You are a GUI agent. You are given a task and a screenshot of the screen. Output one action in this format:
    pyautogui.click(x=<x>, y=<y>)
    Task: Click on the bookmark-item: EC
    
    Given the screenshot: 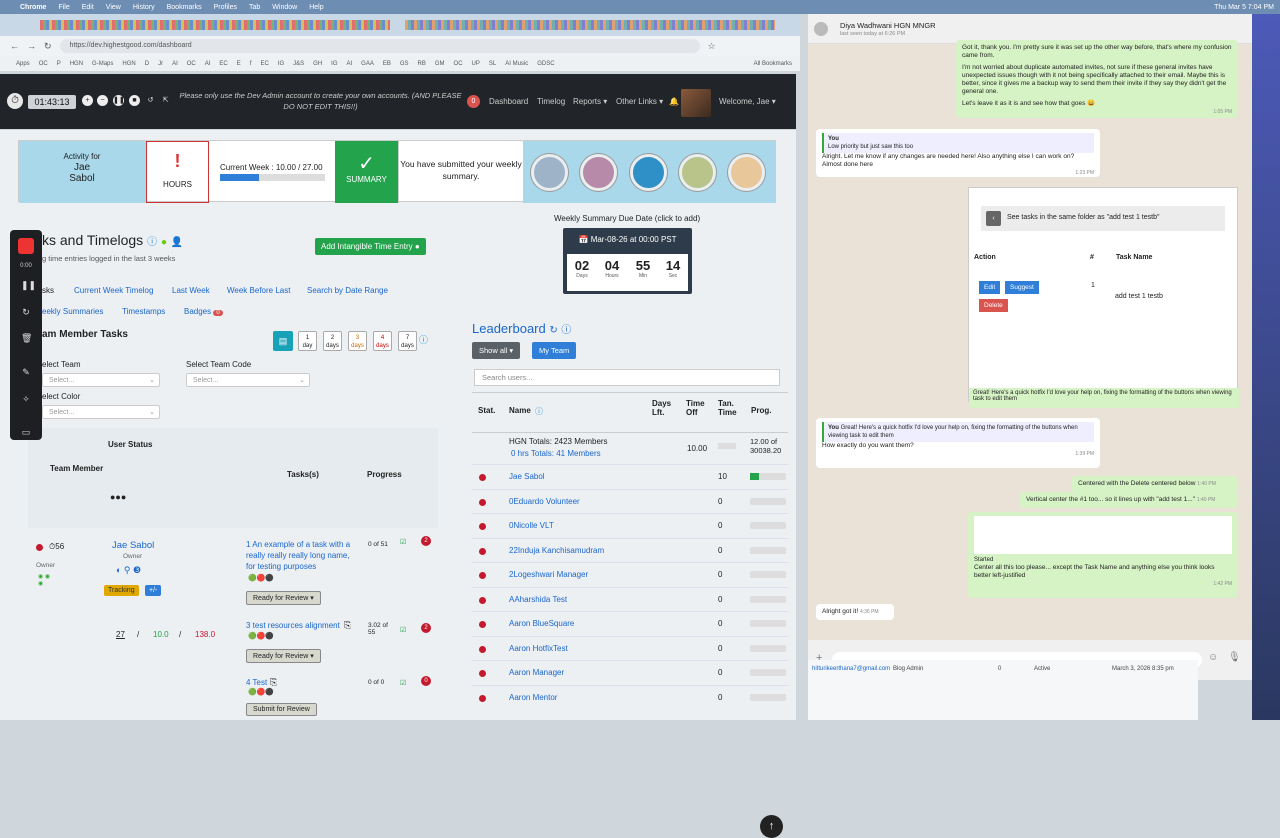 What is the action you would take?
    pyautogui.click(x=264, y=64)
    